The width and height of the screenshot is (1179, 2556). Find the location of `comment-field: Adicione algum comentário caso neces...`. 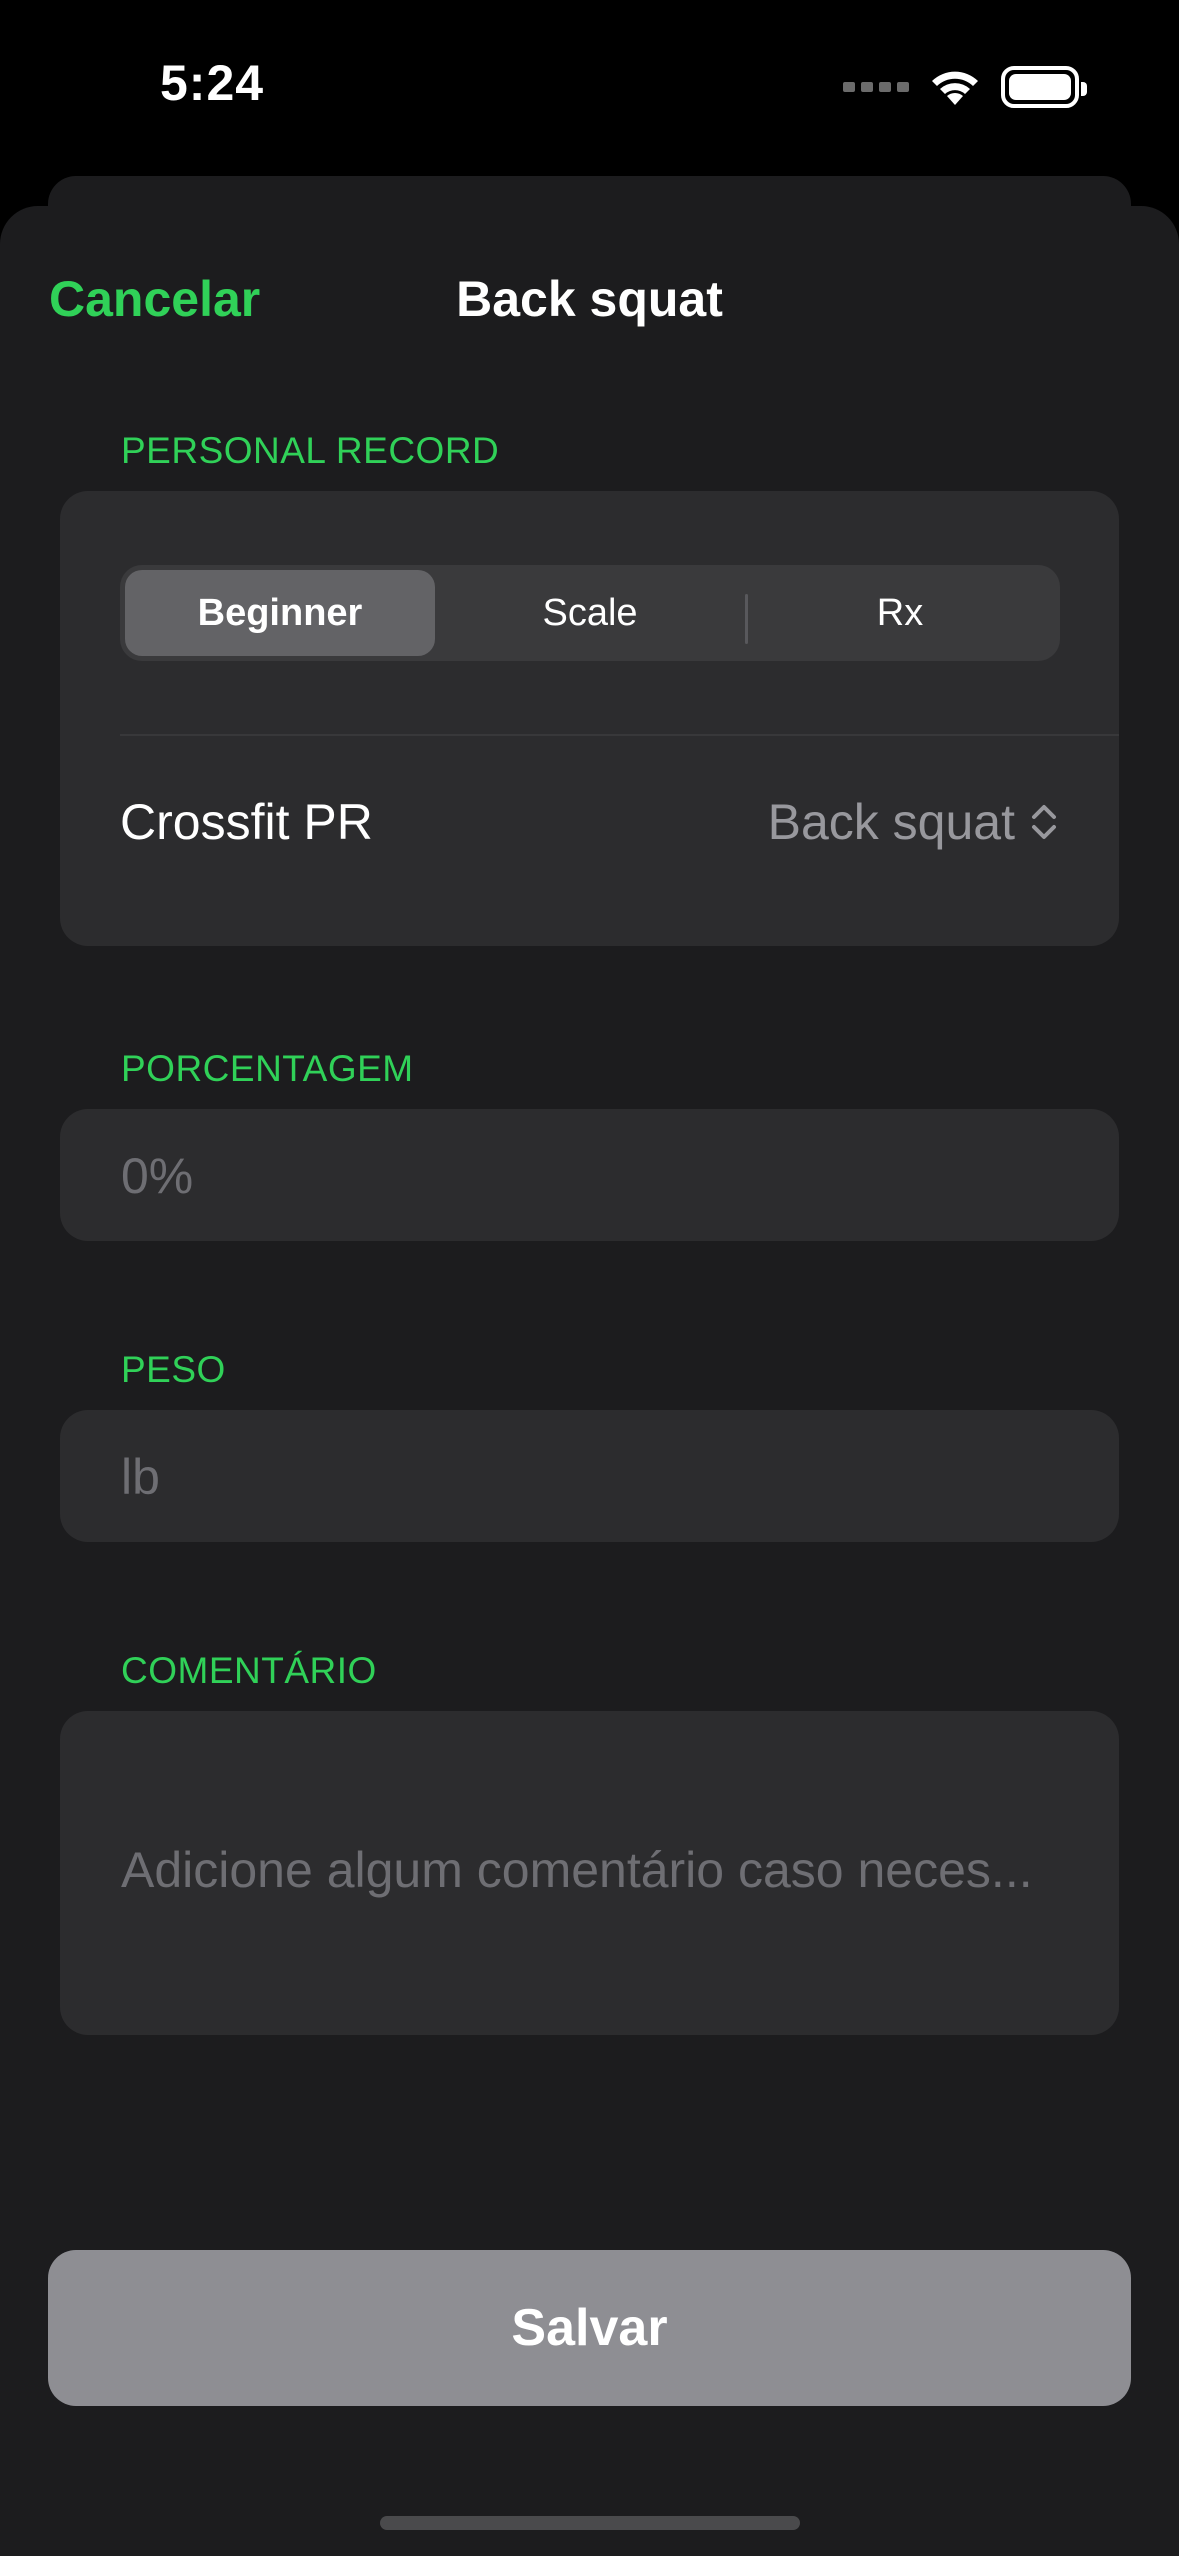

comment-field: Adicione algum comentário caso neces... is located at coordinates (589, 1873).